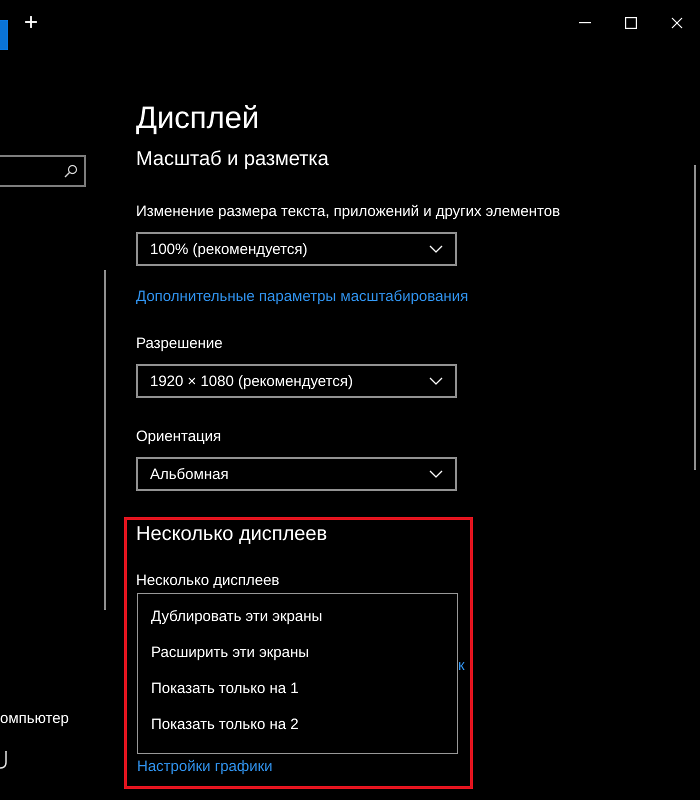 This screenshot has width=700, height=800. I want to click on search-icon, so click(71, 171).